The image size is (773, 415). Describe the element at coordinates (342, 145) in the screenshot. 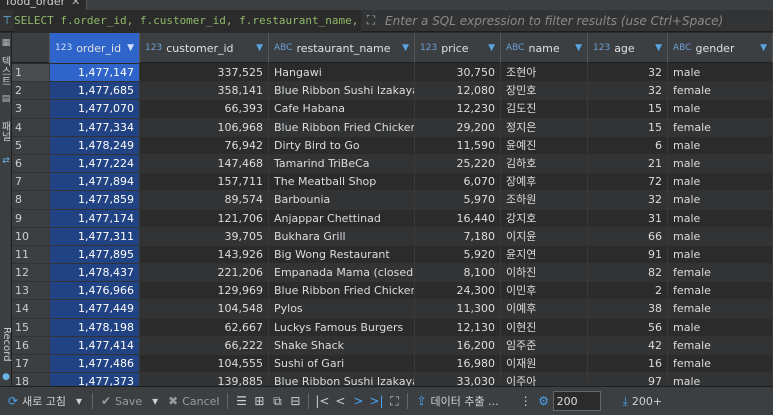

I see `cell-restaurant-name: Dirty Bird to Go` at that location.